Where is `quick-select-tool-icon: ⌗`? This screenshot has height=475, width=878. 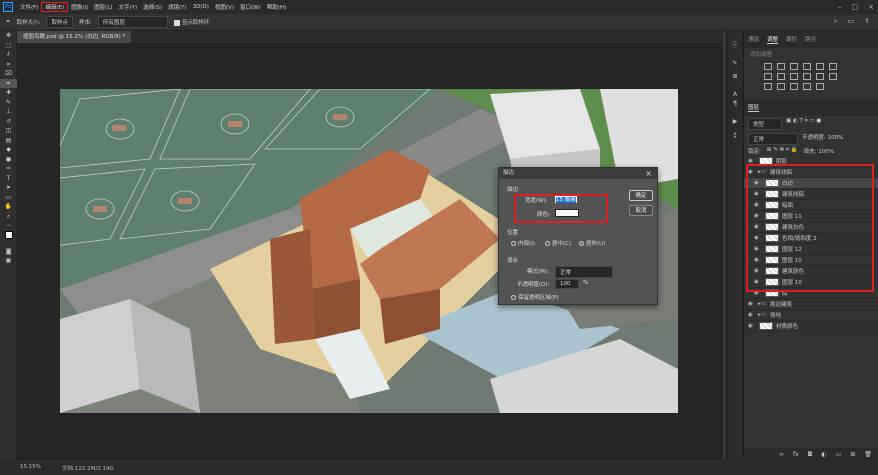
quick-select-tool-icon: ⌗ is located at coordinates (8, 65).